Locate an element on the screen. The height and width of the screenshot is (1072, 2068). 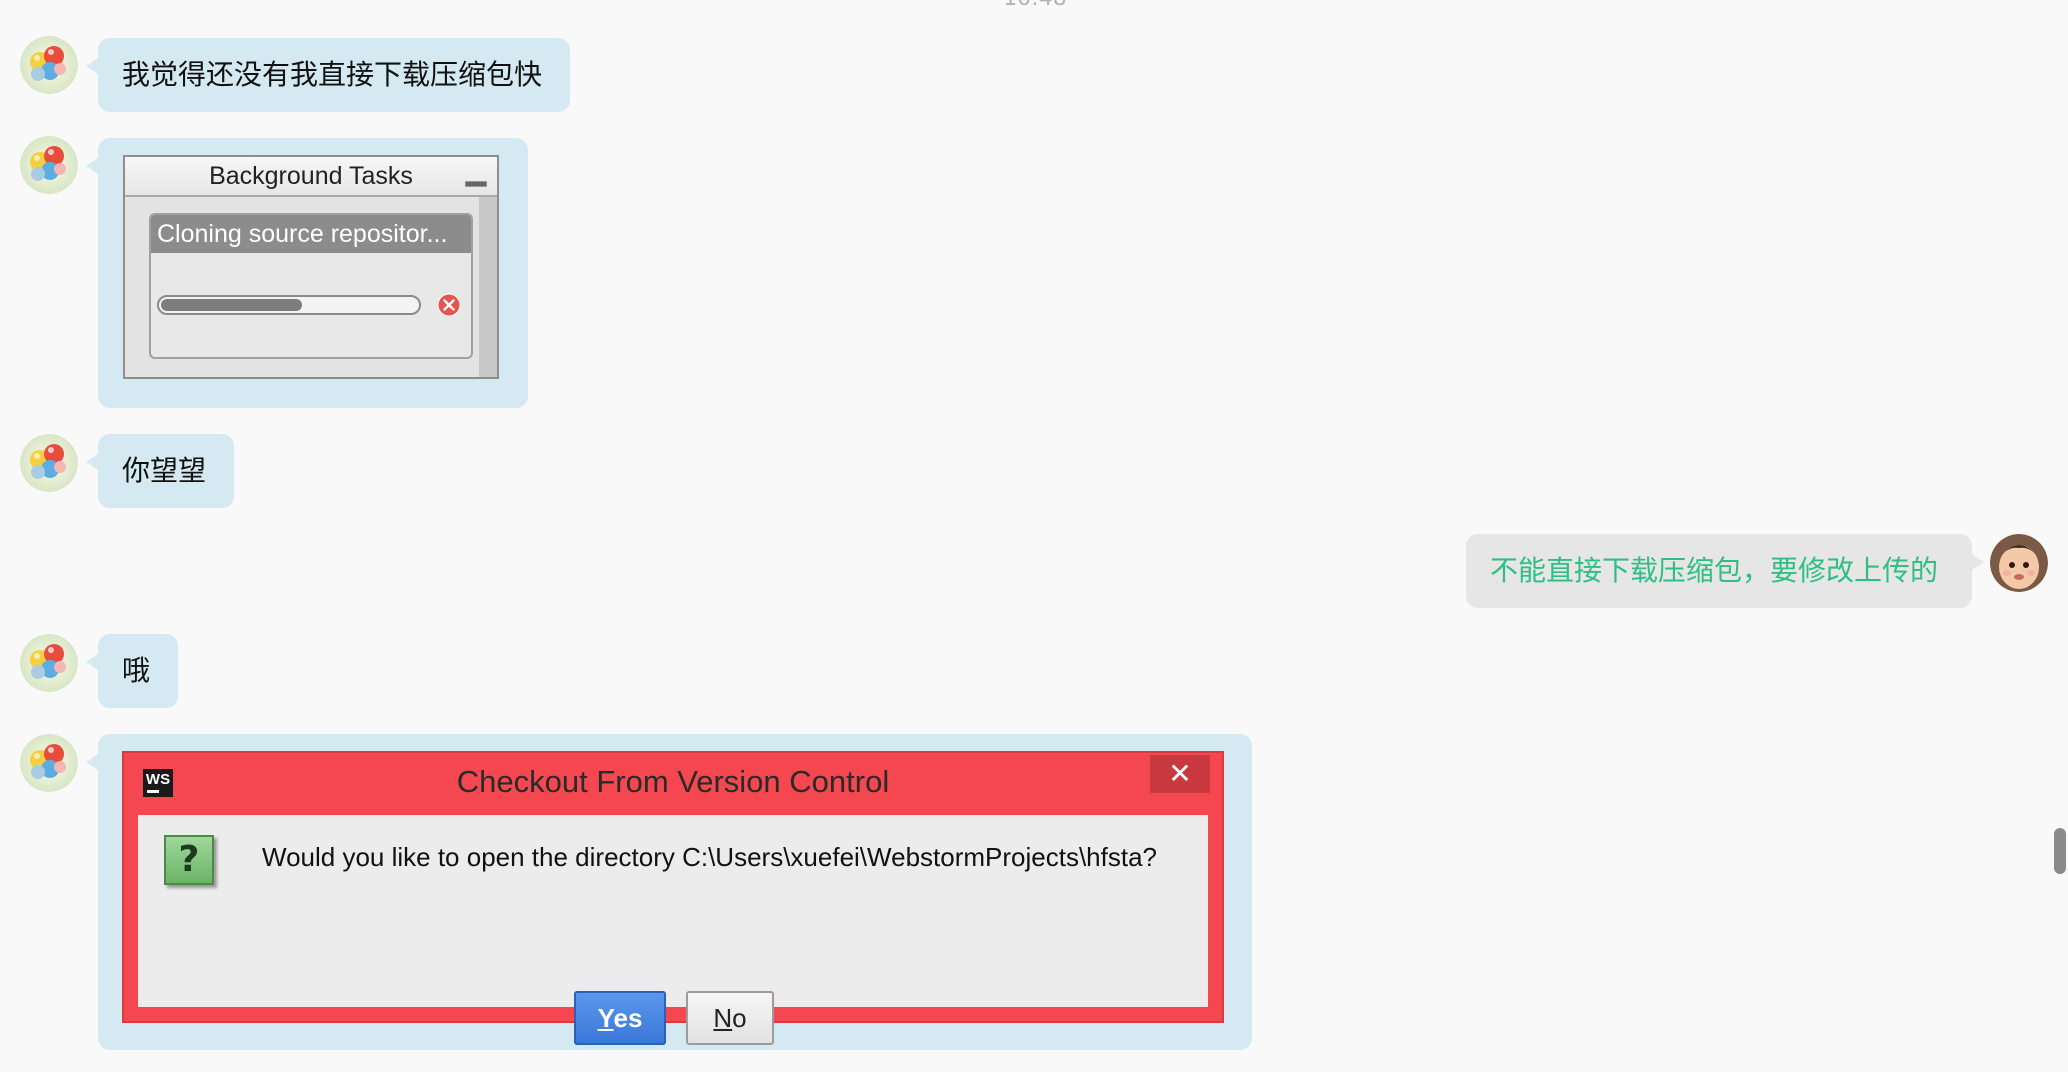
background-tasks-title: Background Tasks is located at coordinates (311, 177).